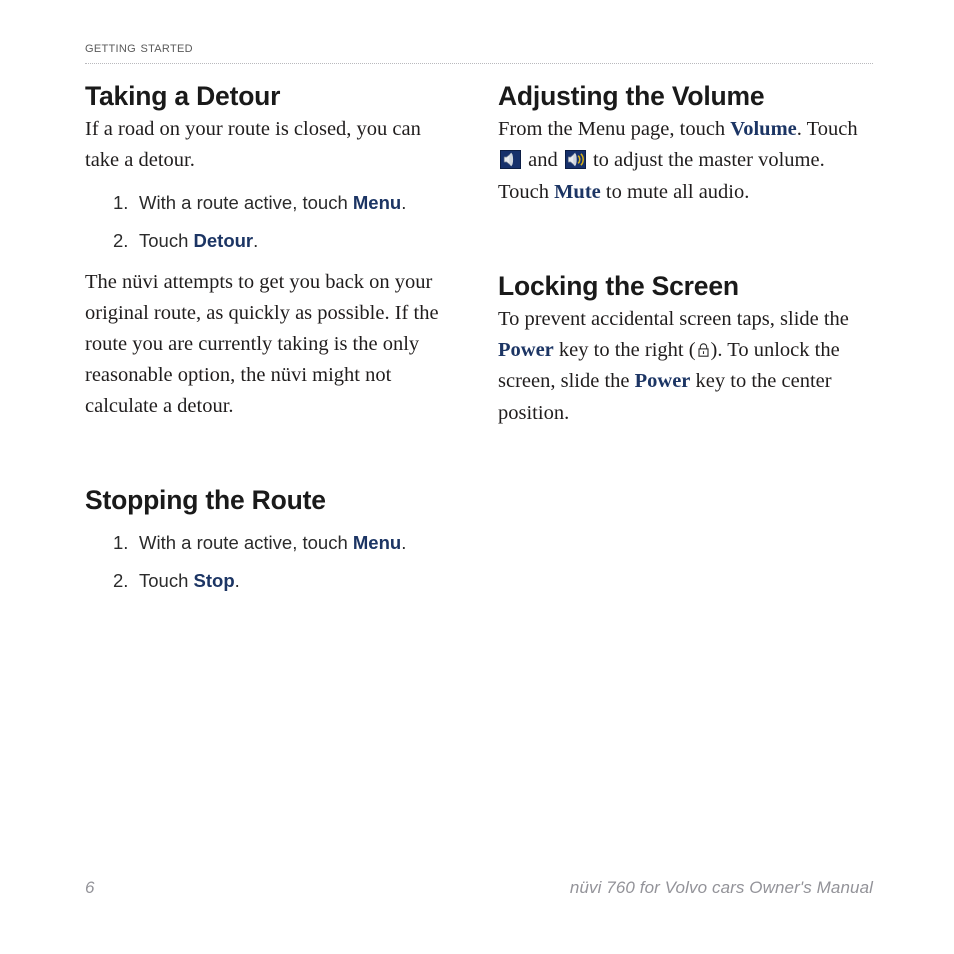  I want to click on ui-term: Volume, so click(763, 129).